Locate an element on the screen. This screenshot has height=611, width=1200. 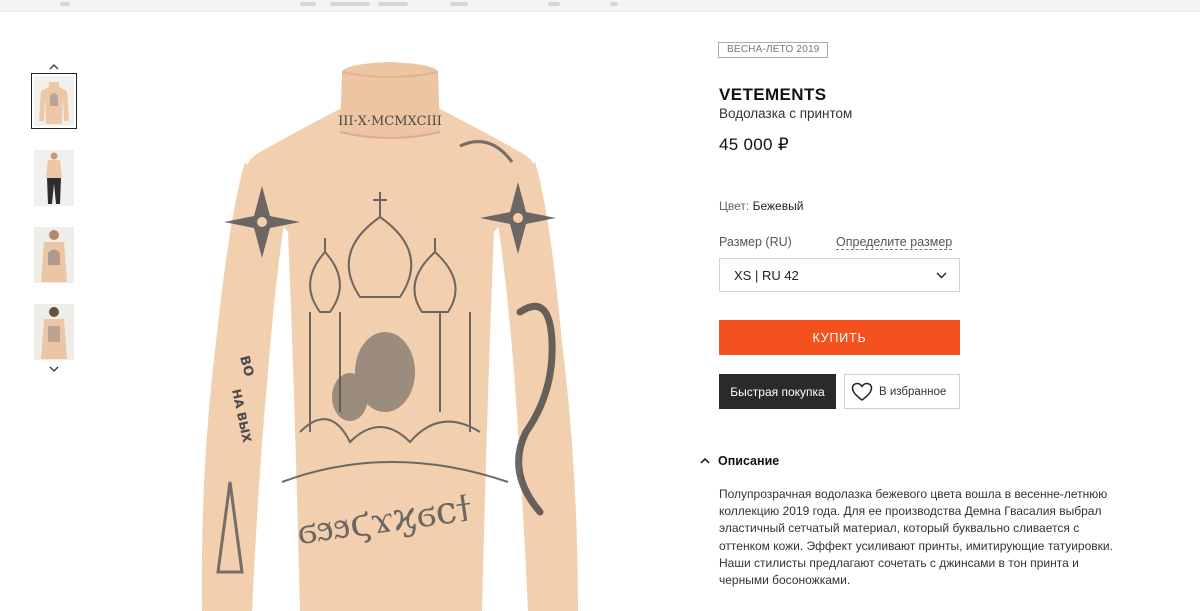
brand-name: VETEMENTS is located at coordinates (773, 95).